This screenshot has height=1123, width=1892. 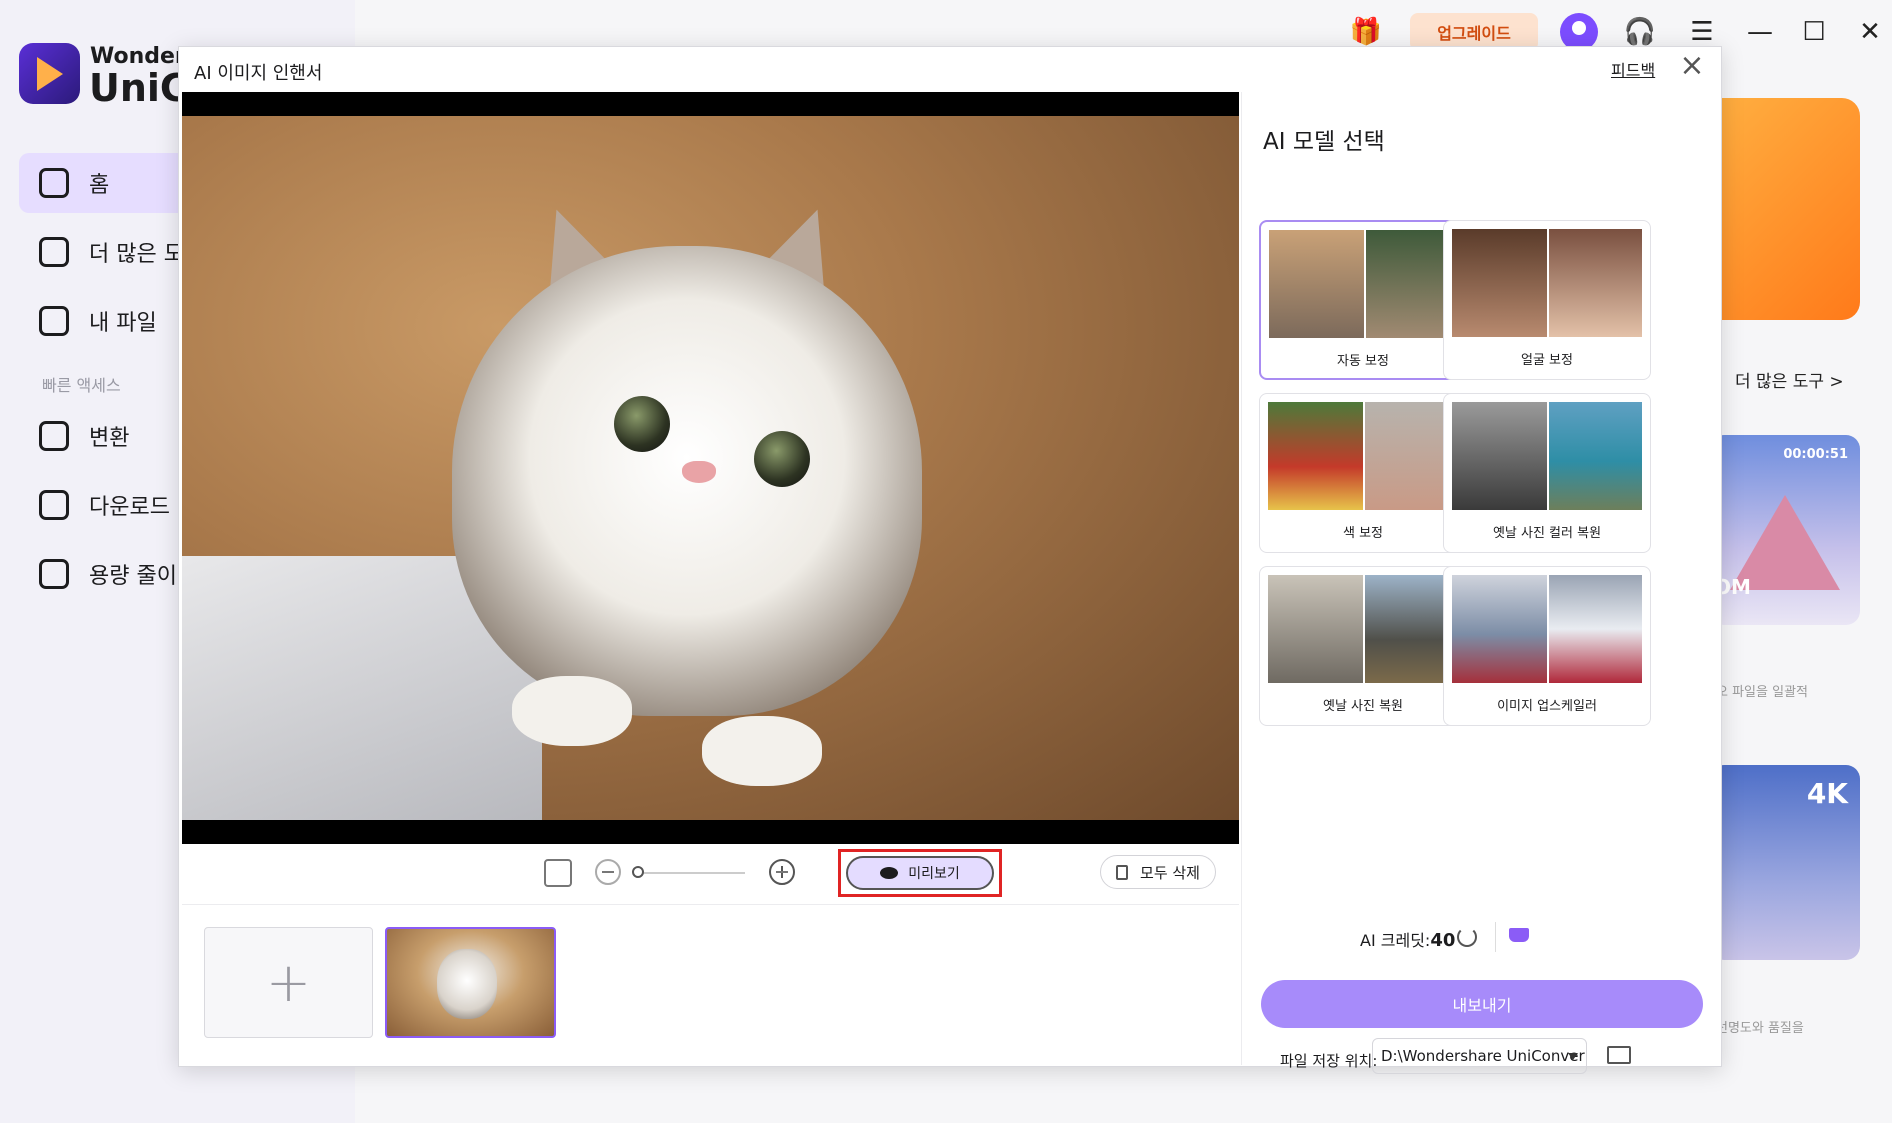 I want to click on ai-credit: AI 크레딧:40, so click(x=1407, y=939).